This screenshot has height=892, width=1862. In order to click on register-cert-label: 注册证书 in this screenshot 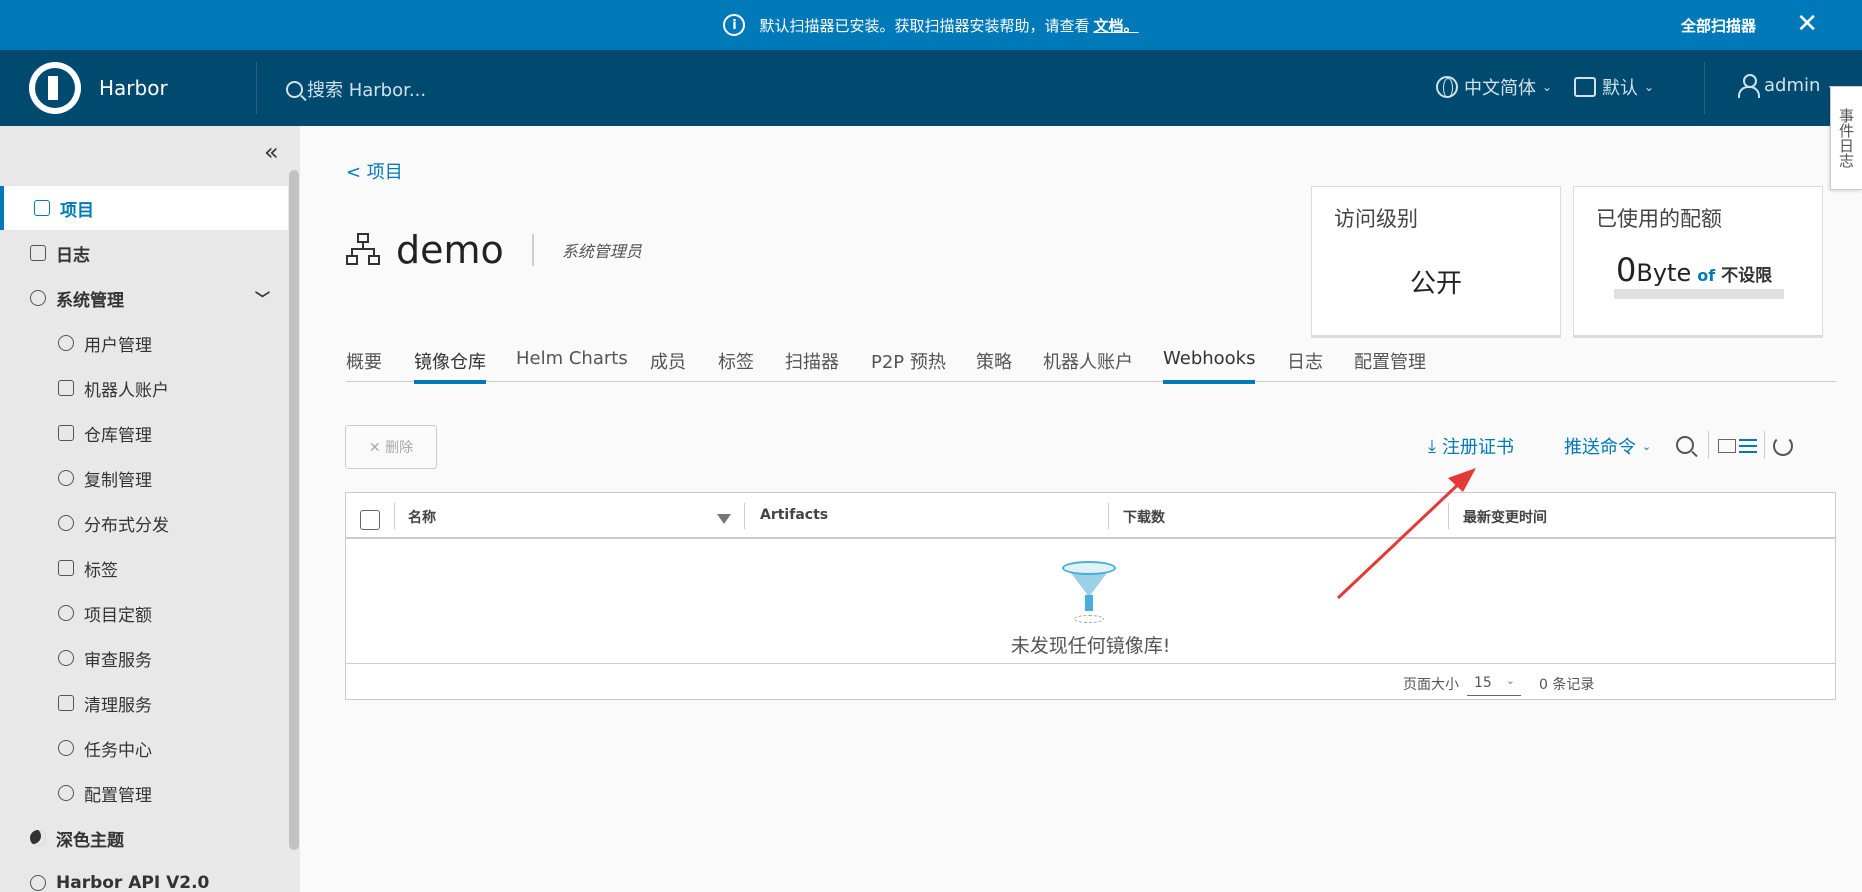, I will do `click(1477, 447)`.